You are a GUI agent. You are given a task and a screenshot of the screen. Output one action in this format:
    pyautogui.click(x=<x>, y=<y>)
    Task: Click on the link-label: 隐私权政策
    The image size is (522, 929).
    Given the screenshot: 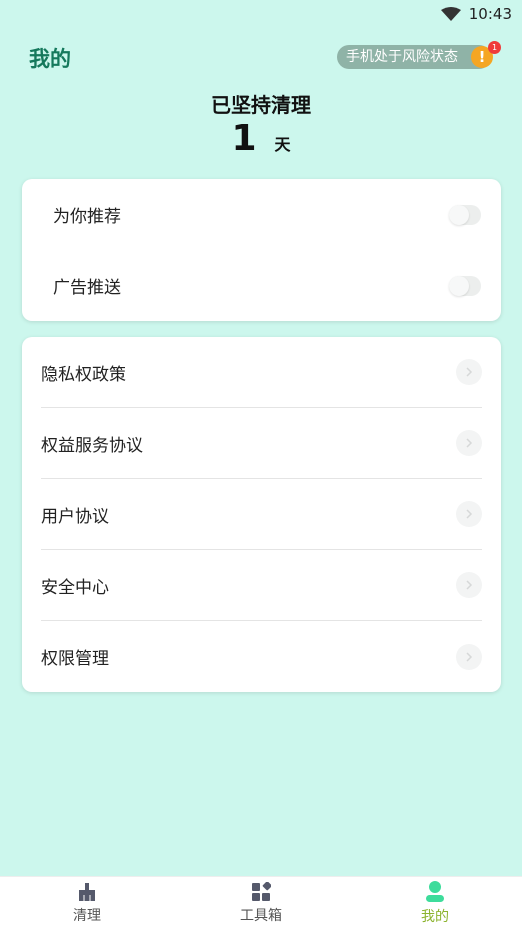 What is the action you would take?
    pyautogui.click(x=83, y=374)
    